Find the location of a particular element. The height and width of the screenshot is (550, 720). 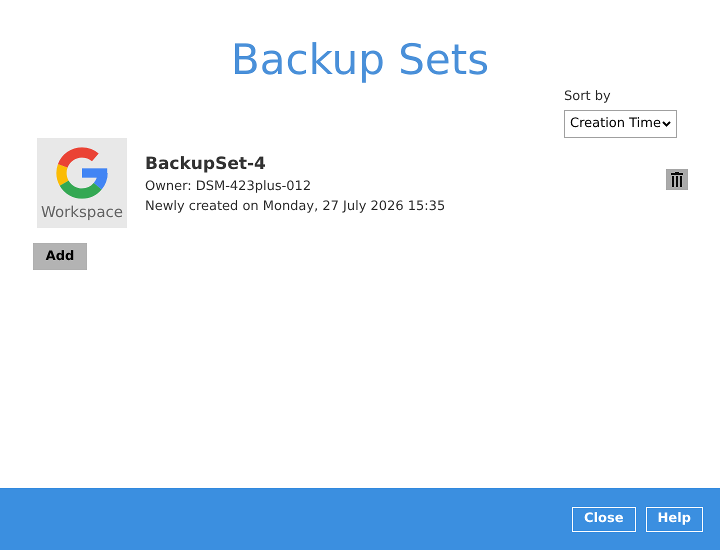

sort-select: Creation Time is located at coordinates (620, 124).